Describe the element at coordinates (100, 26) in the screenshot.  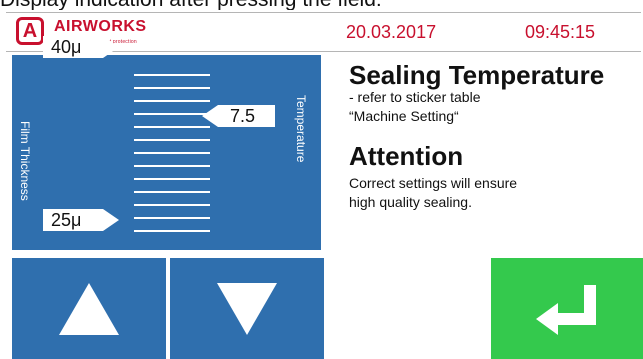
I see `brand-name: AIRWORKS` at that location.